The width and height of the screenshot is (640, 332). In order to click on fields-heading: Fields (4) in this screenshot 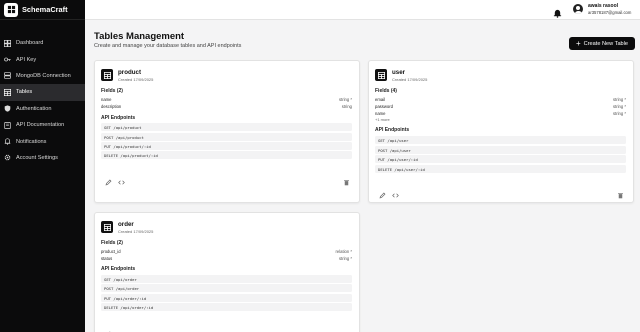, I will do `click(386, 91)`.